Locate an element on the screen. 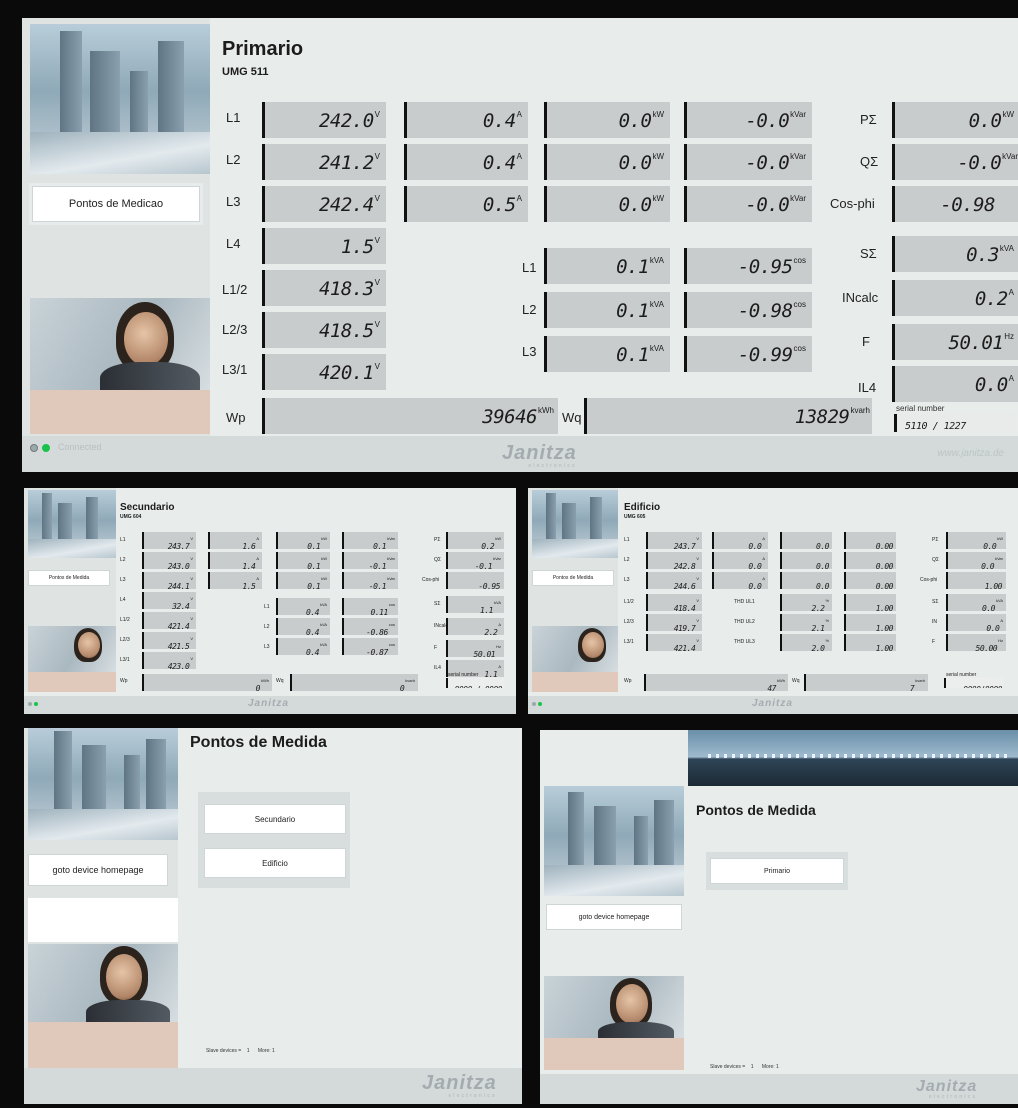  wp-label: Wp is located at coordinates (124, 681).